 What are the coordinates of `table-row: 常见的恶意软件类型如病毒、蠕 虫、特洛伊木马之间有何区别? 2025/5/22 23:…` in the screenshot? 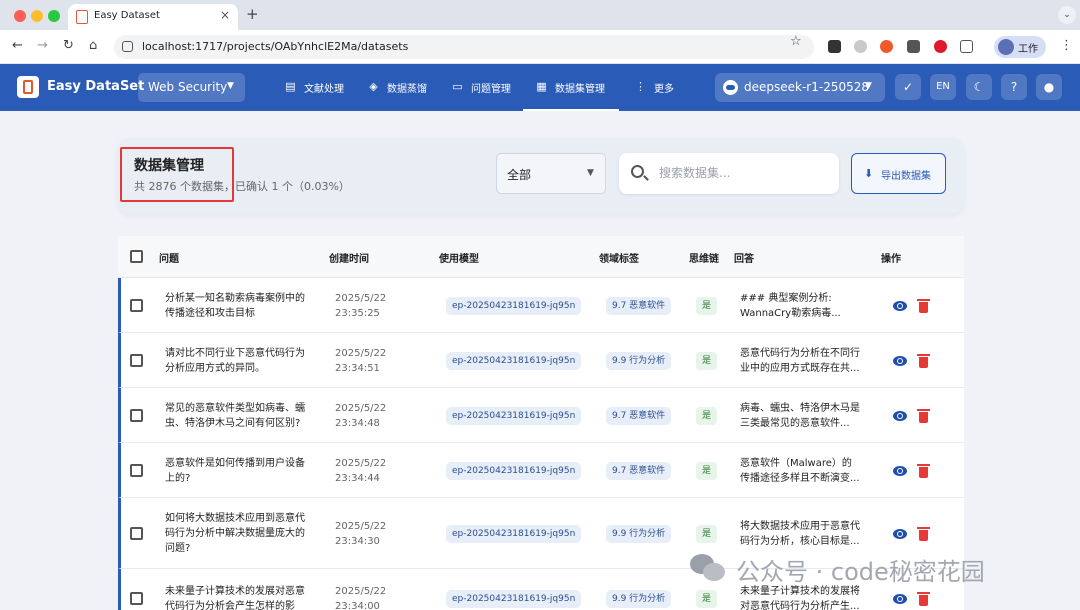 It's located at (541, 415).